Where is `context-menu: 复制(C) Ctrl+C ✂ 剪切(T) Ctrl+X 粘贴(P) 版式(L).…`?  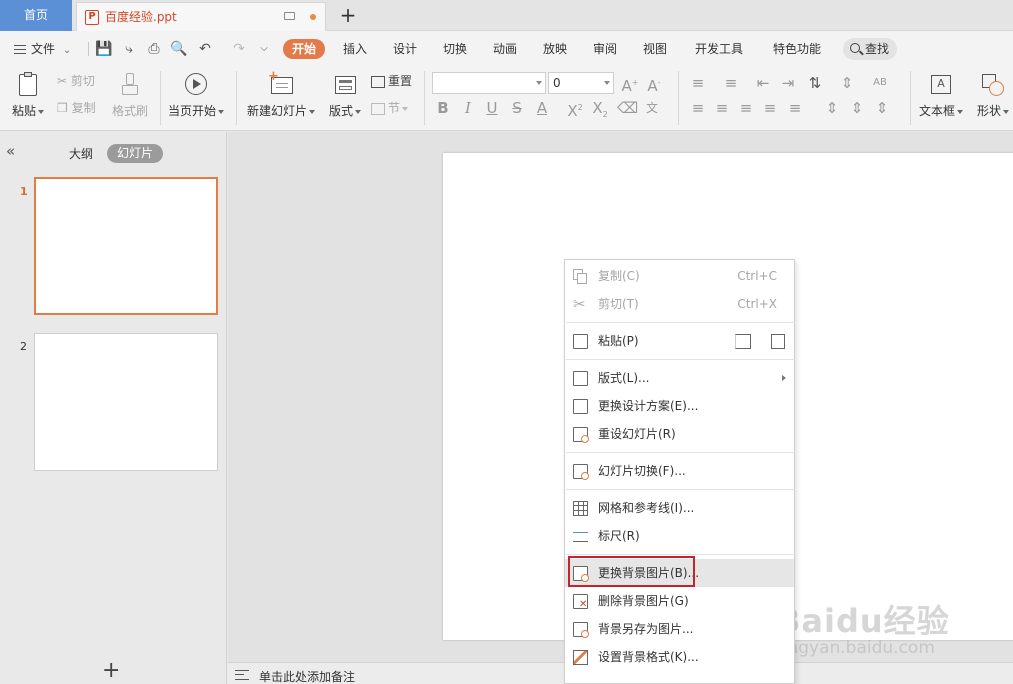
context-menu: 复制(C) Ctrl+C ✂ 剪切(T) Ctrl+X 粘贴(P) 版式(L).… is located at coordinates (679, 471).